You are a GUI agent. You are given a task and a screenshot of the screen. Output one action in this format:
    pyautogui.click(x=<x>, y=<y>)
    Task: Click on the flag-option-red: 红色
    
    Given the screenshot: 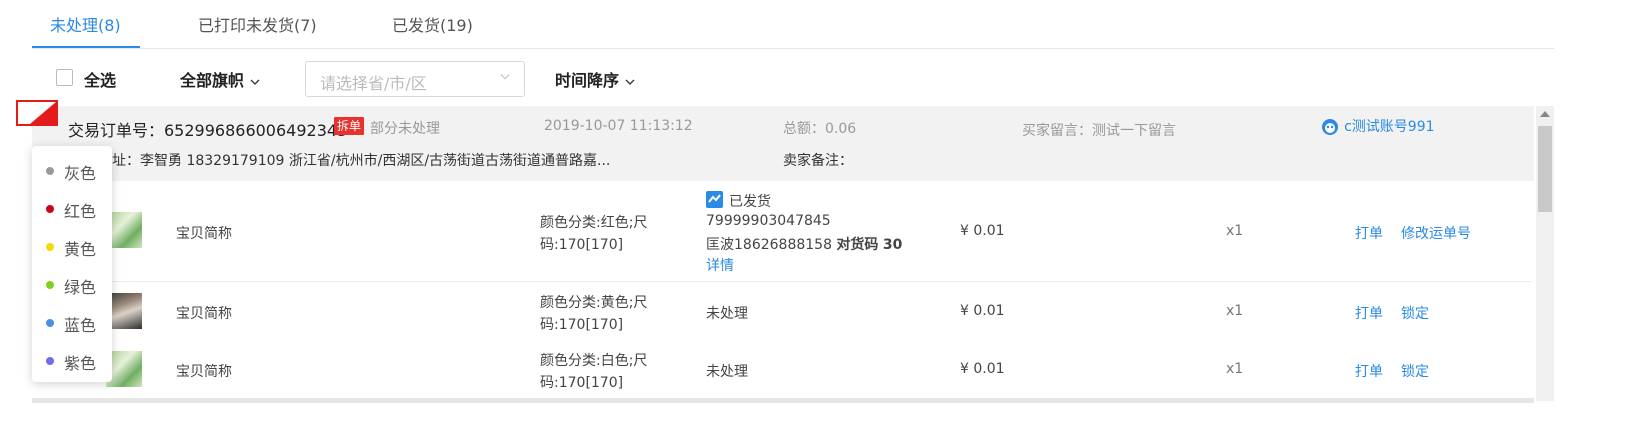 What is the action you would take?
    pyautogui.click(x=72, y=208)
    